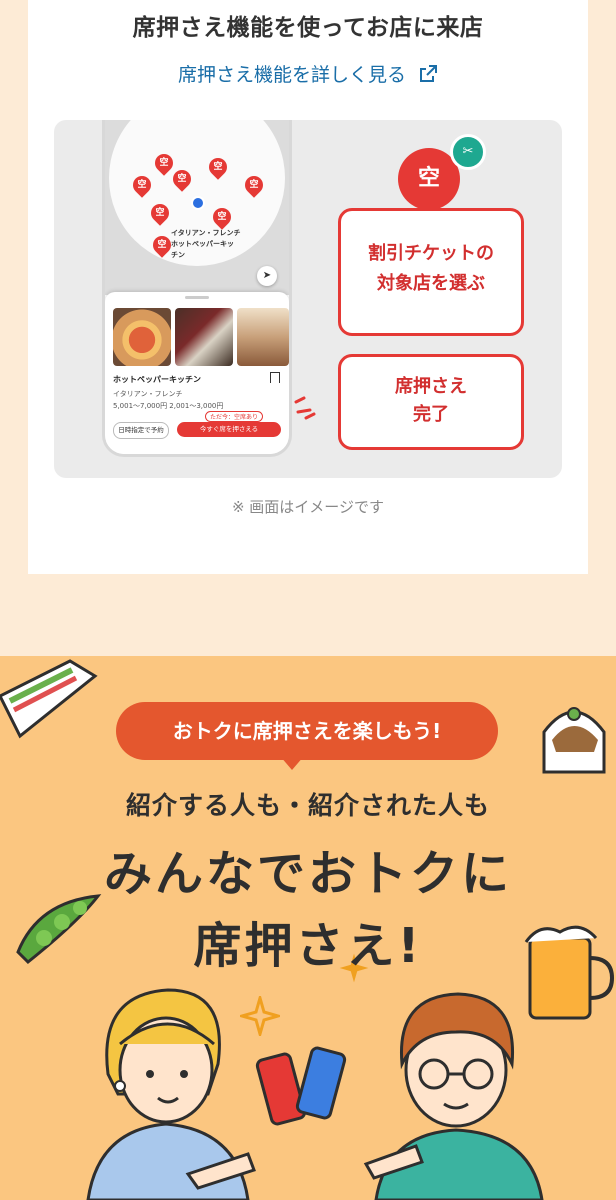 The image size is (616, 1200). I want to click on shop-name: ホットペッパーキッチン, so click(157, 379).